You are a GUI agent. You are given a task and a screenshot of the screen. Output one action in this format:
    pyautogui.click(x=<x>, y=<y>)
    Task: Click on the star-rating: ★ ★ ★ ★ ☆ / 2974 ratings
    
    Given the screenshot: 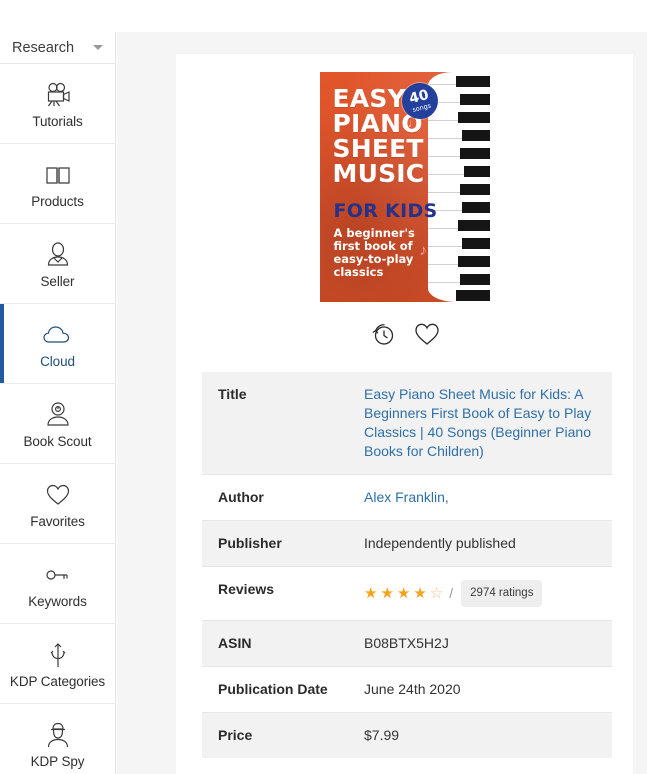 What is the action you would take?
    pyautogui.click(x=481, y=593)
    